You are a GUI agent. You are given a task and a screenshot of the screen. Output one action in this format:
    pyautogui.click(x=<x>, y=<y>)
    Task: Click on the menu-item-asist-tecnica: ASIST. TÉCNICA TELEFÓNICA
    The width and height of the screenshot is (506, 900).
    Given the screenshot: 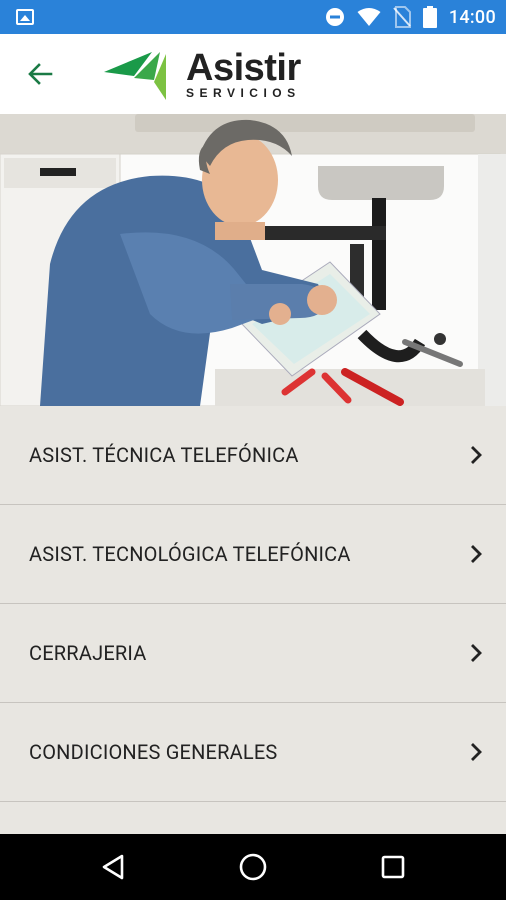 What is the action you would take?
    pyautogui.click(x=253, y=455)
    